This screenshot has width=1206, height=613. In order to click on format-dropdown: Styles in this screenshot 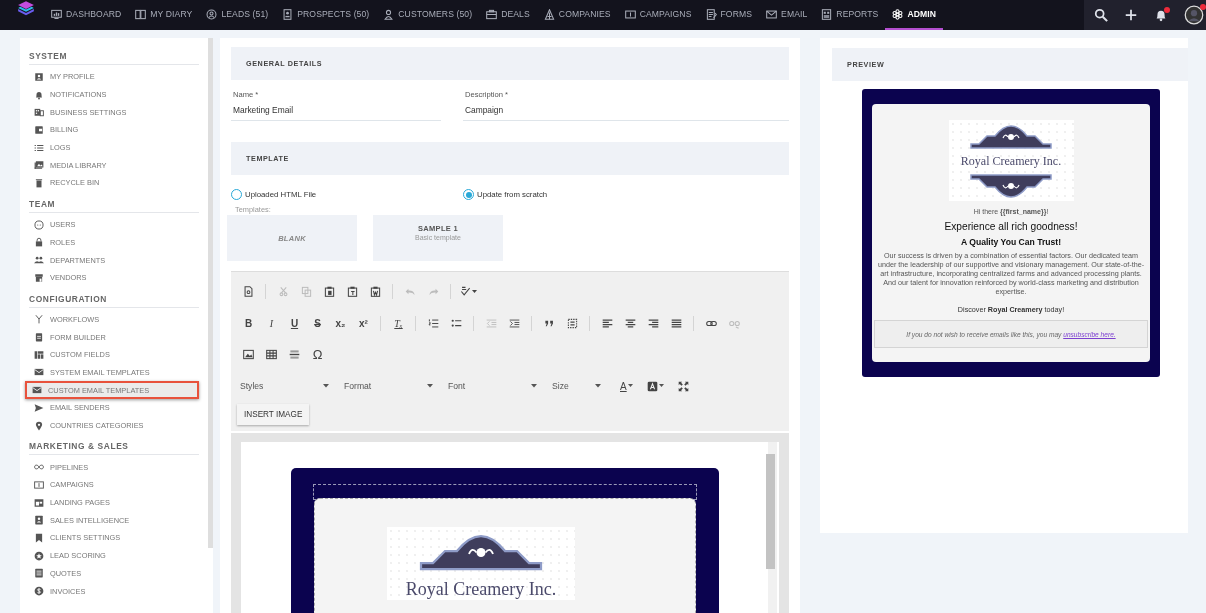, I will do `click(287, 386)`.